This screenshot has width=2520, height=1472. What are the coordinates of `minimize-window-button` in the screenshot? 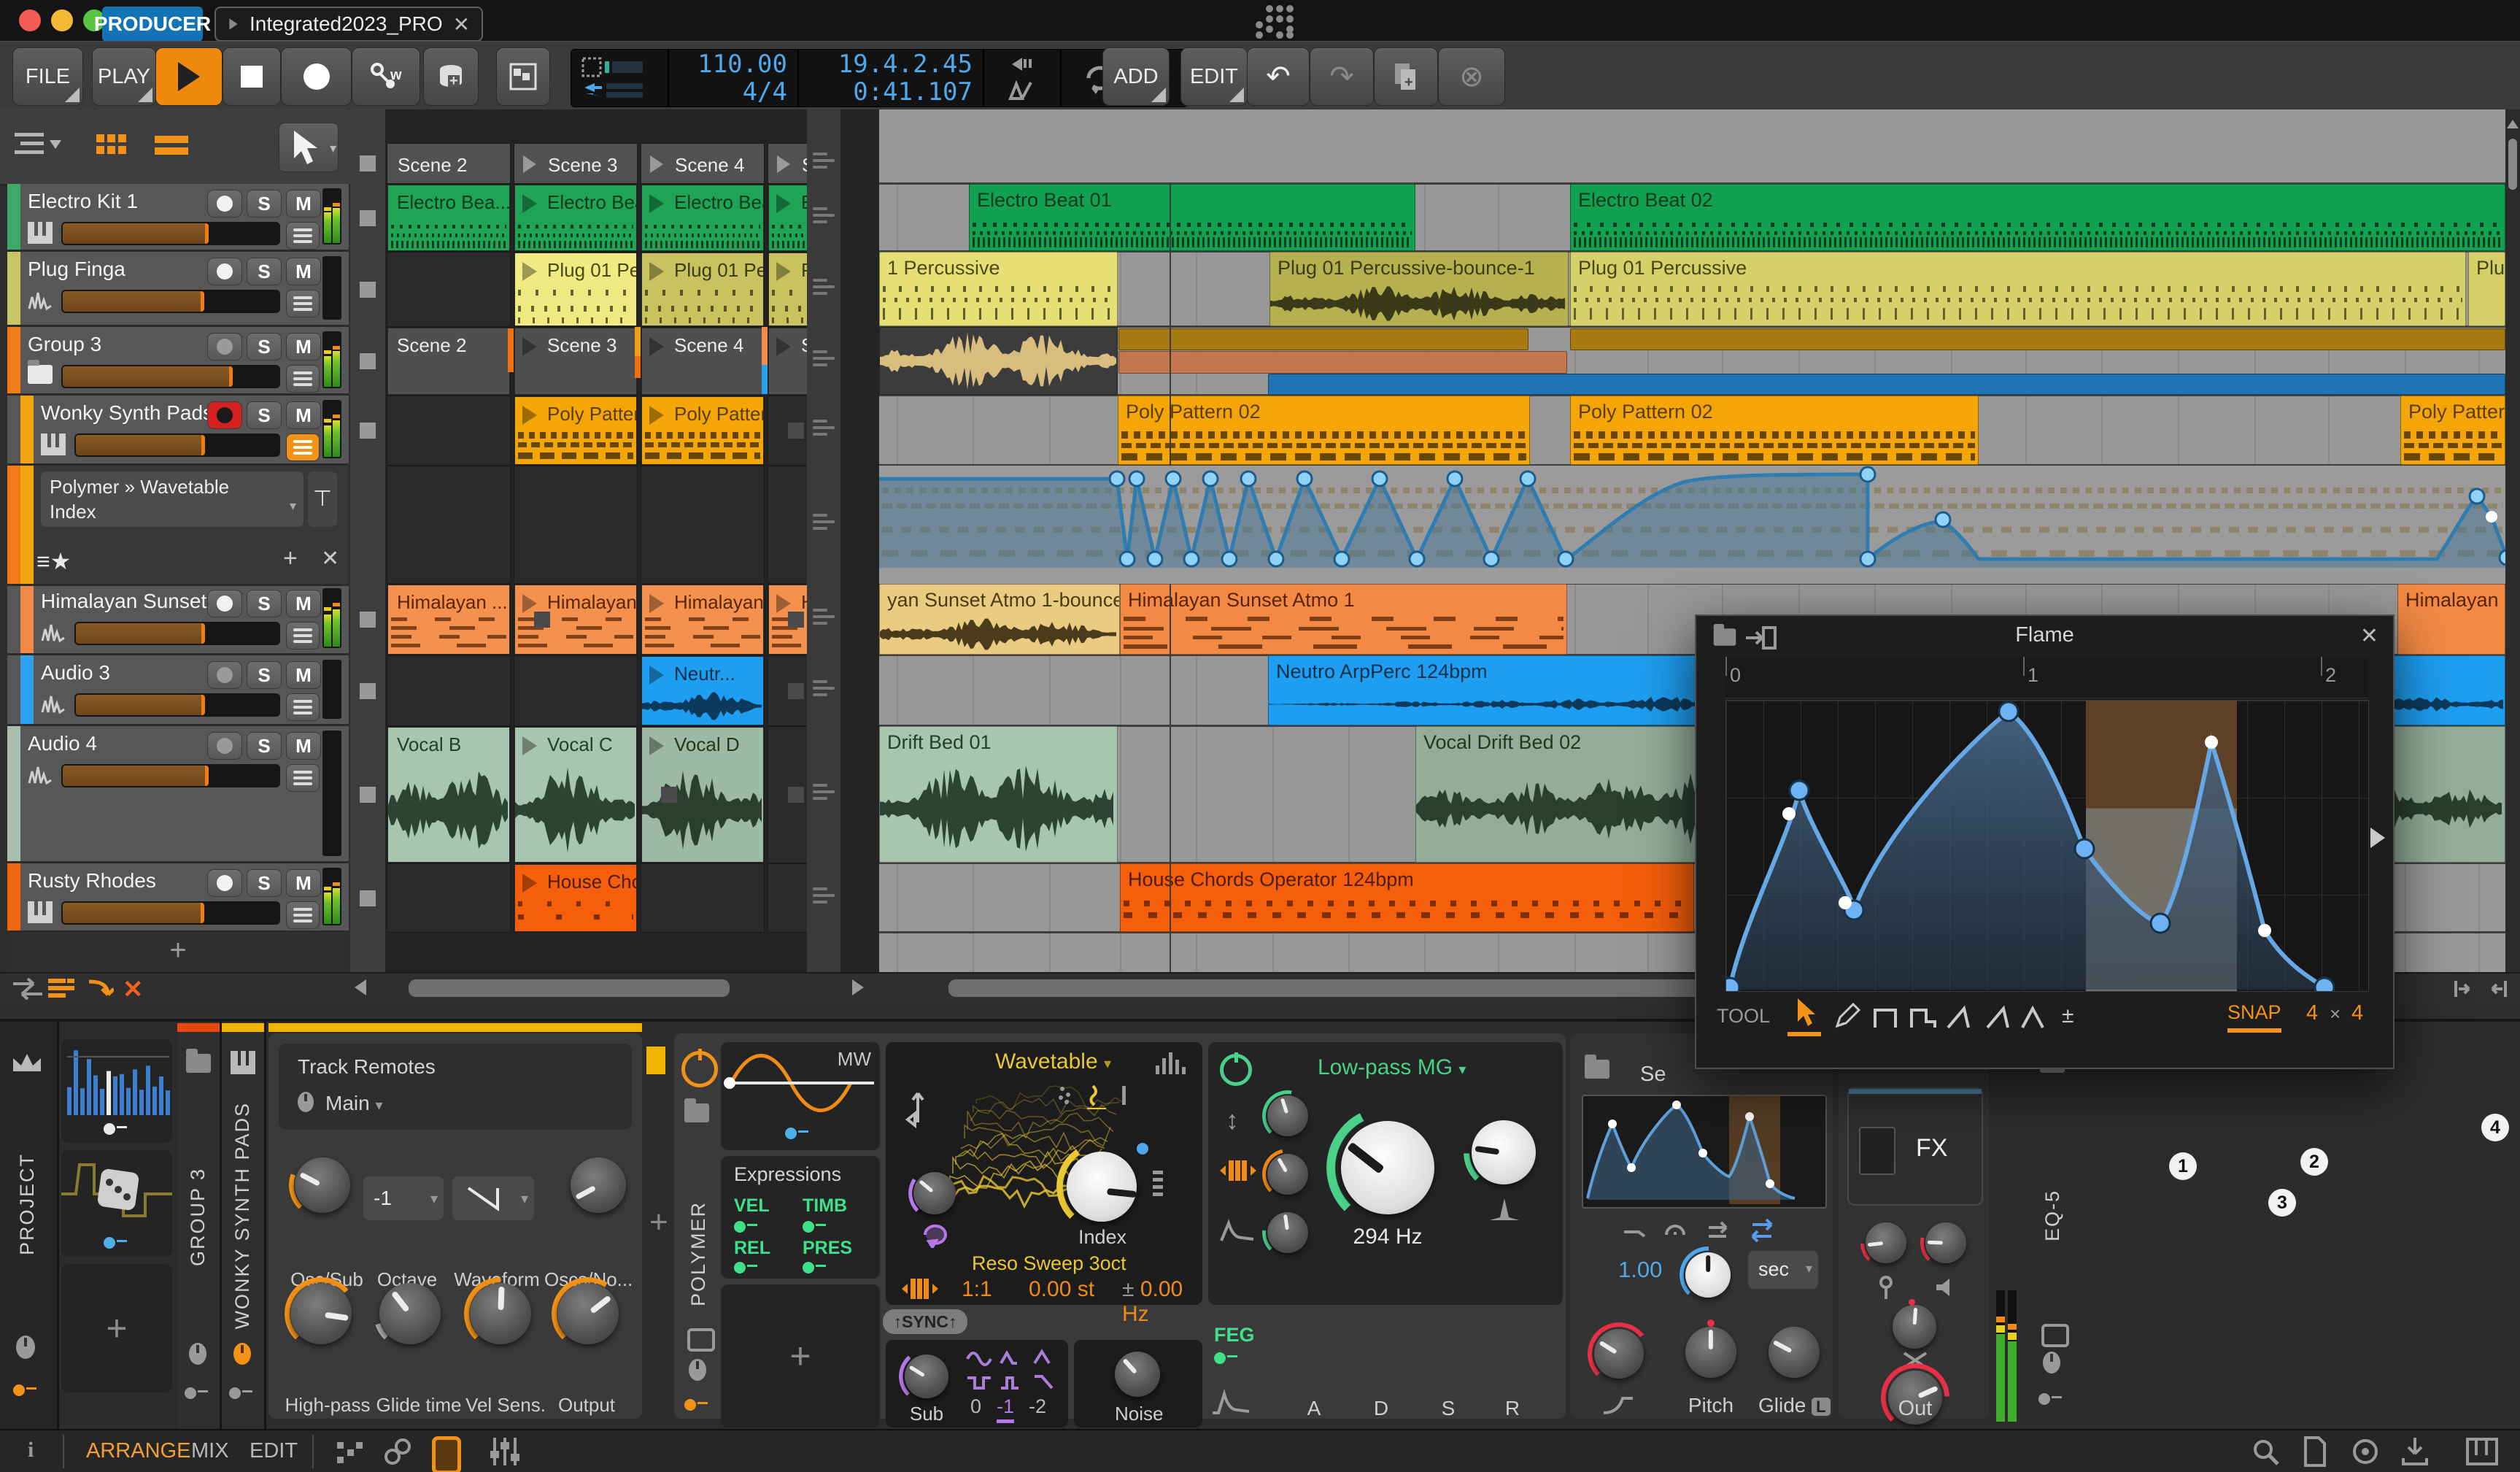 It's located at (62, 20).